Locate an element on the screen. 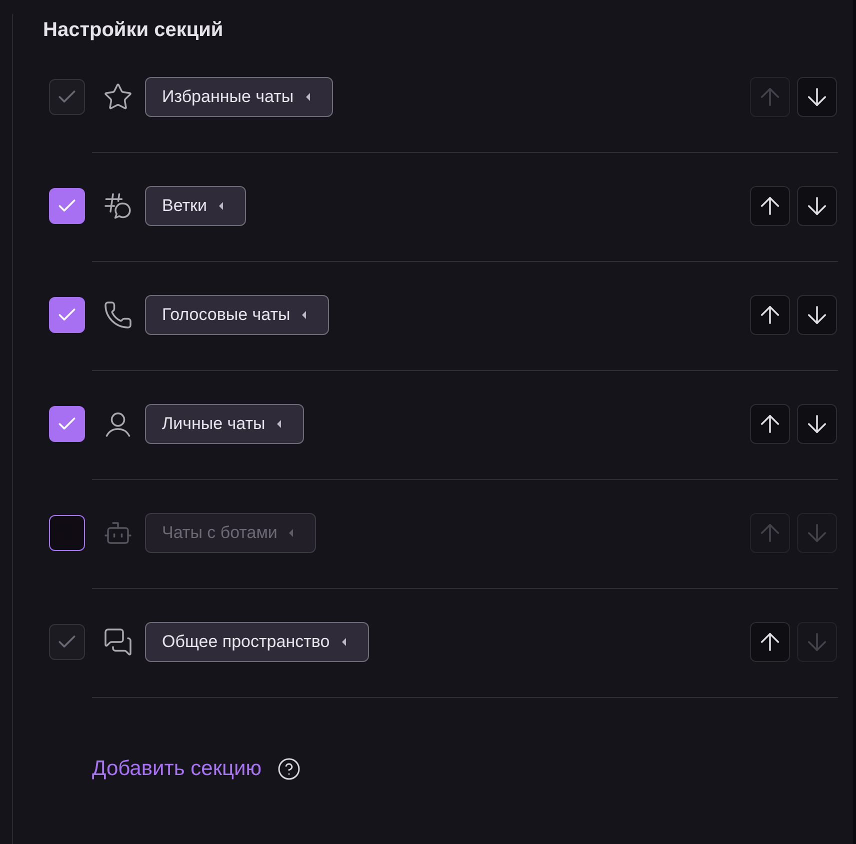 This screenshot has width=856, height=844. section-label-chip: Голосовые чаты is located at coordinates (237, 315).